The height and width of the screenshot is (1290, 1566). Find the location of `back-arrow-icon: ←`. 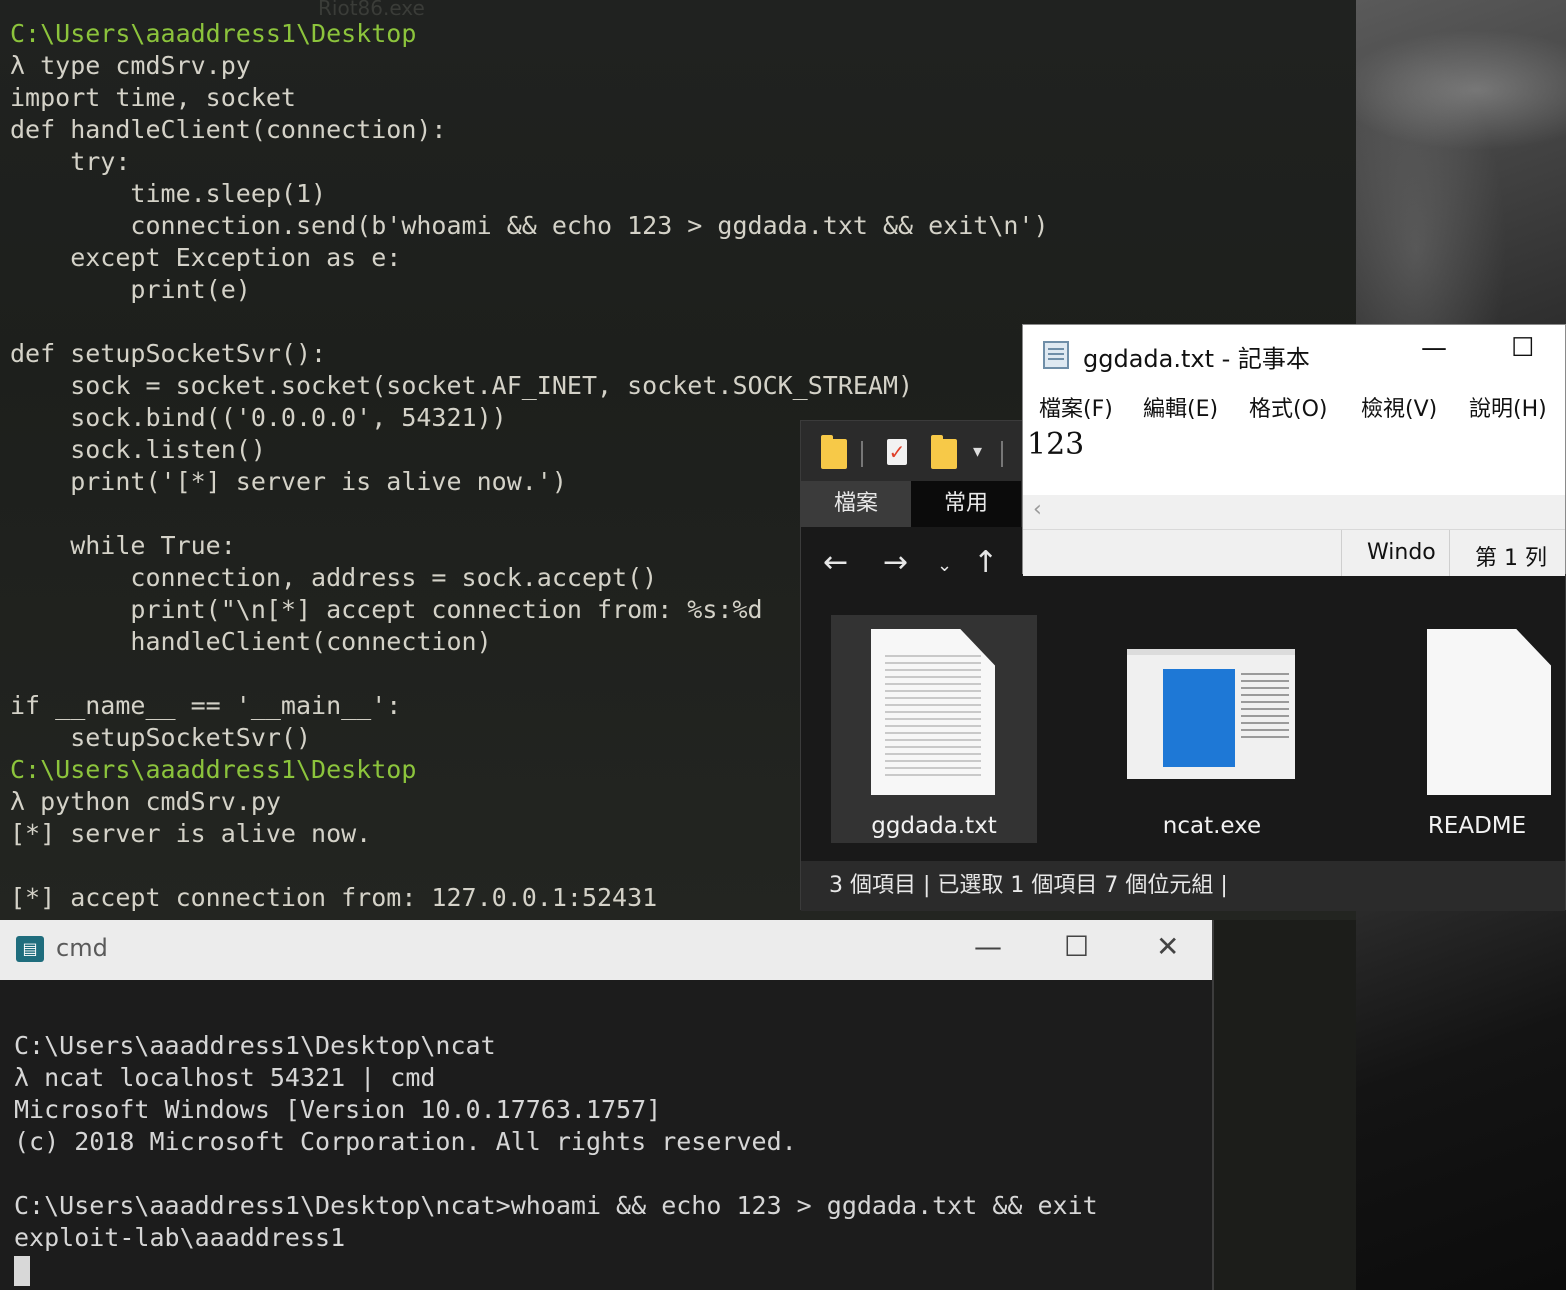

back-arrow-icon: ← is located at coordinates (835, 562).